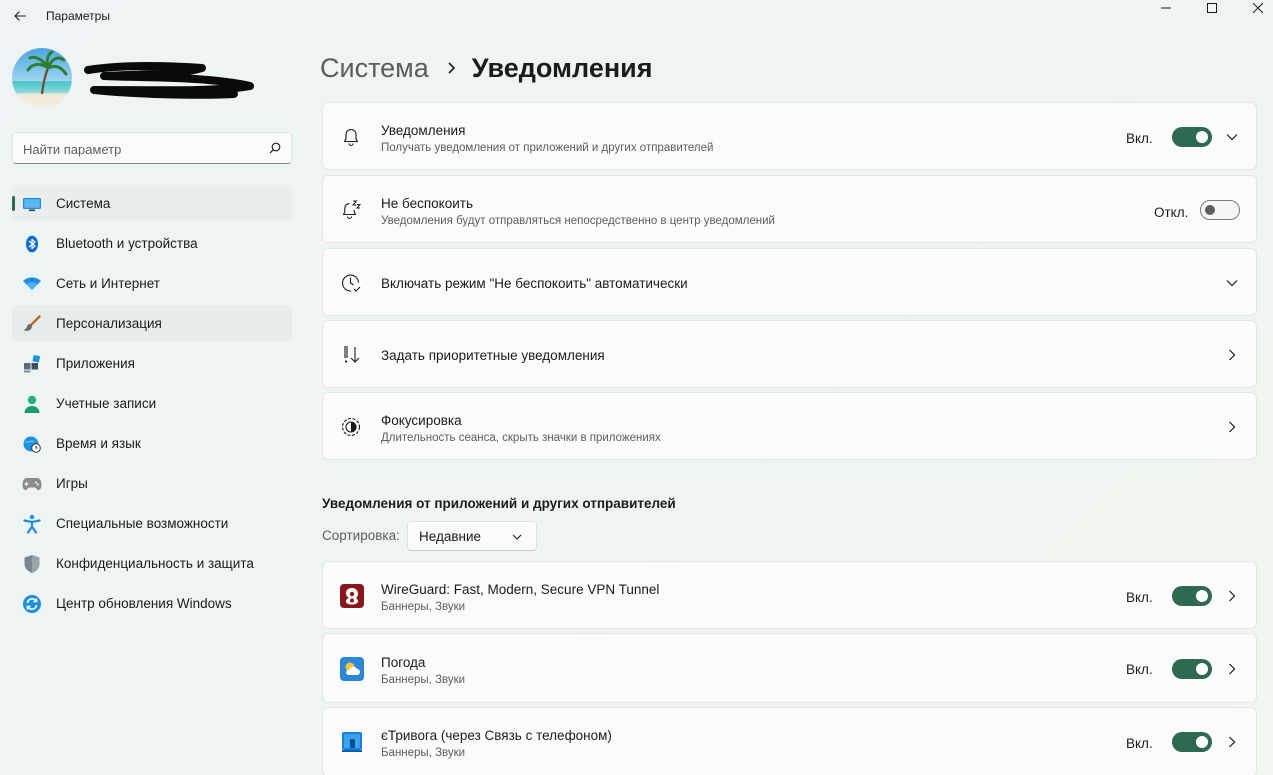 The height and width of the screenshot is (775, 1273). I want to click on sidebar-item-label: Bluetooth и устройства, so click(127, 243).